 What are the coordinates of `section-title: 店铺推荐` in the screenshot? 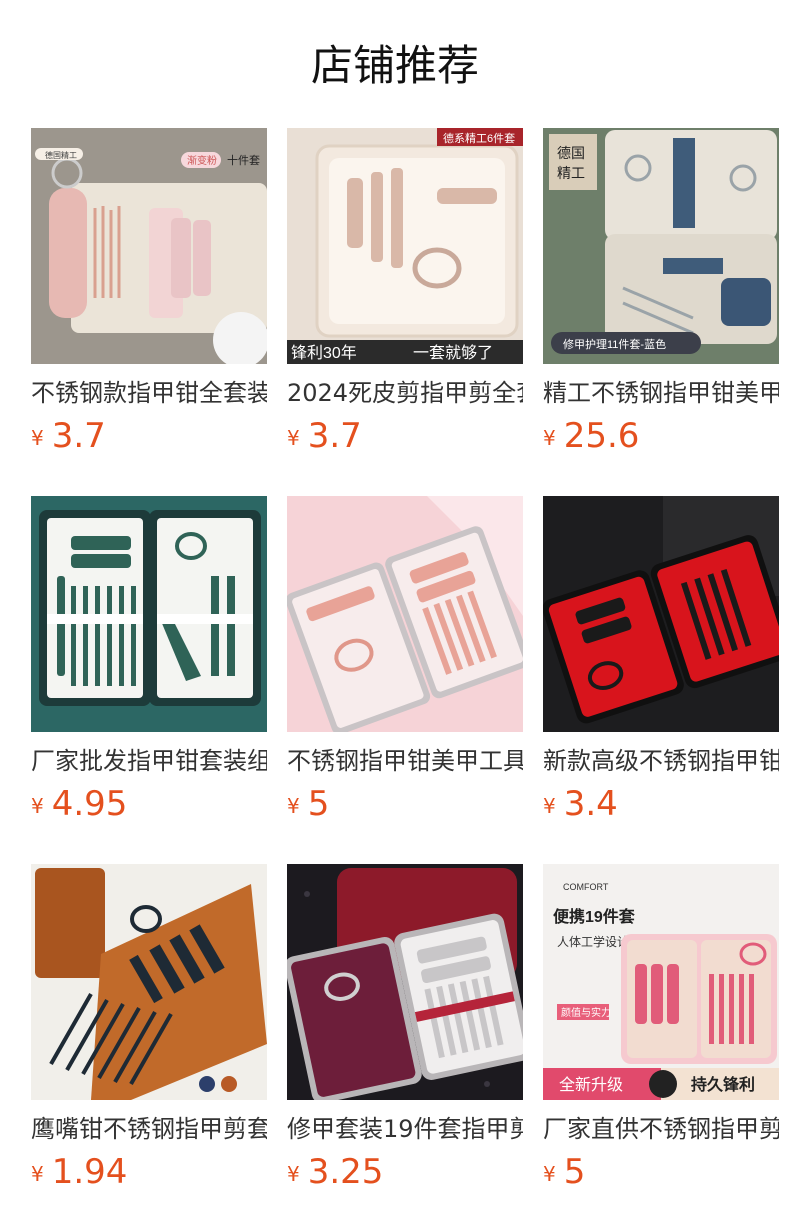 It's located at (394, 65).